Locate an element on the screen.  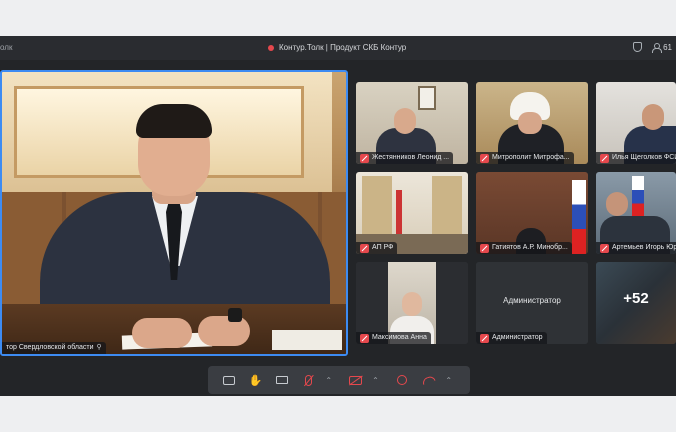
participant-label: Артемьев Игорь Юр is located at coordinates (636, 248).